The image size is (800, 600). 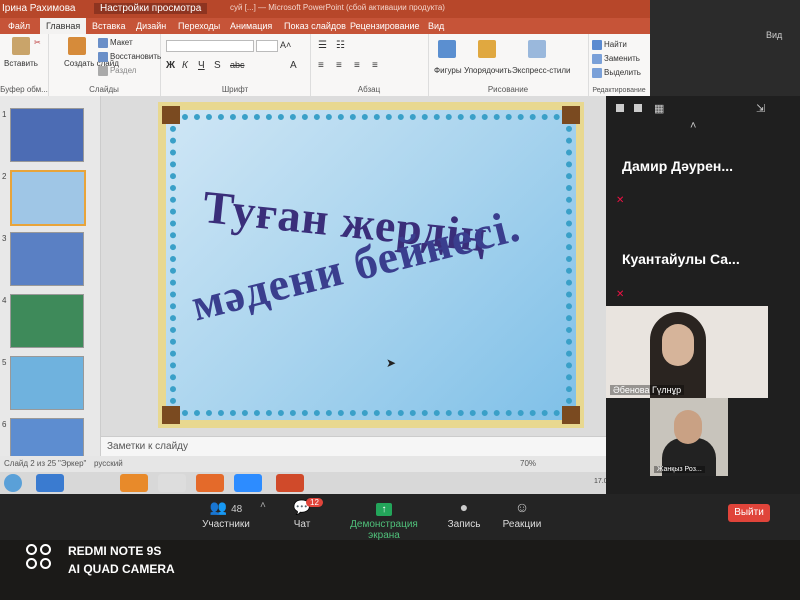 I want to click on media-player-icon, so click(x=134, y=483).